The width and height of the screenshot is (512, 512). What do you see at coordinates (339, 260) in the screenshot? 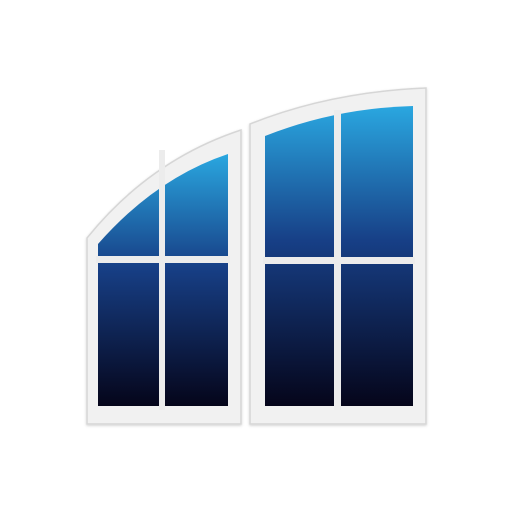
I see `right-window-horizontal-mullion` at bounding box center [339, 260].